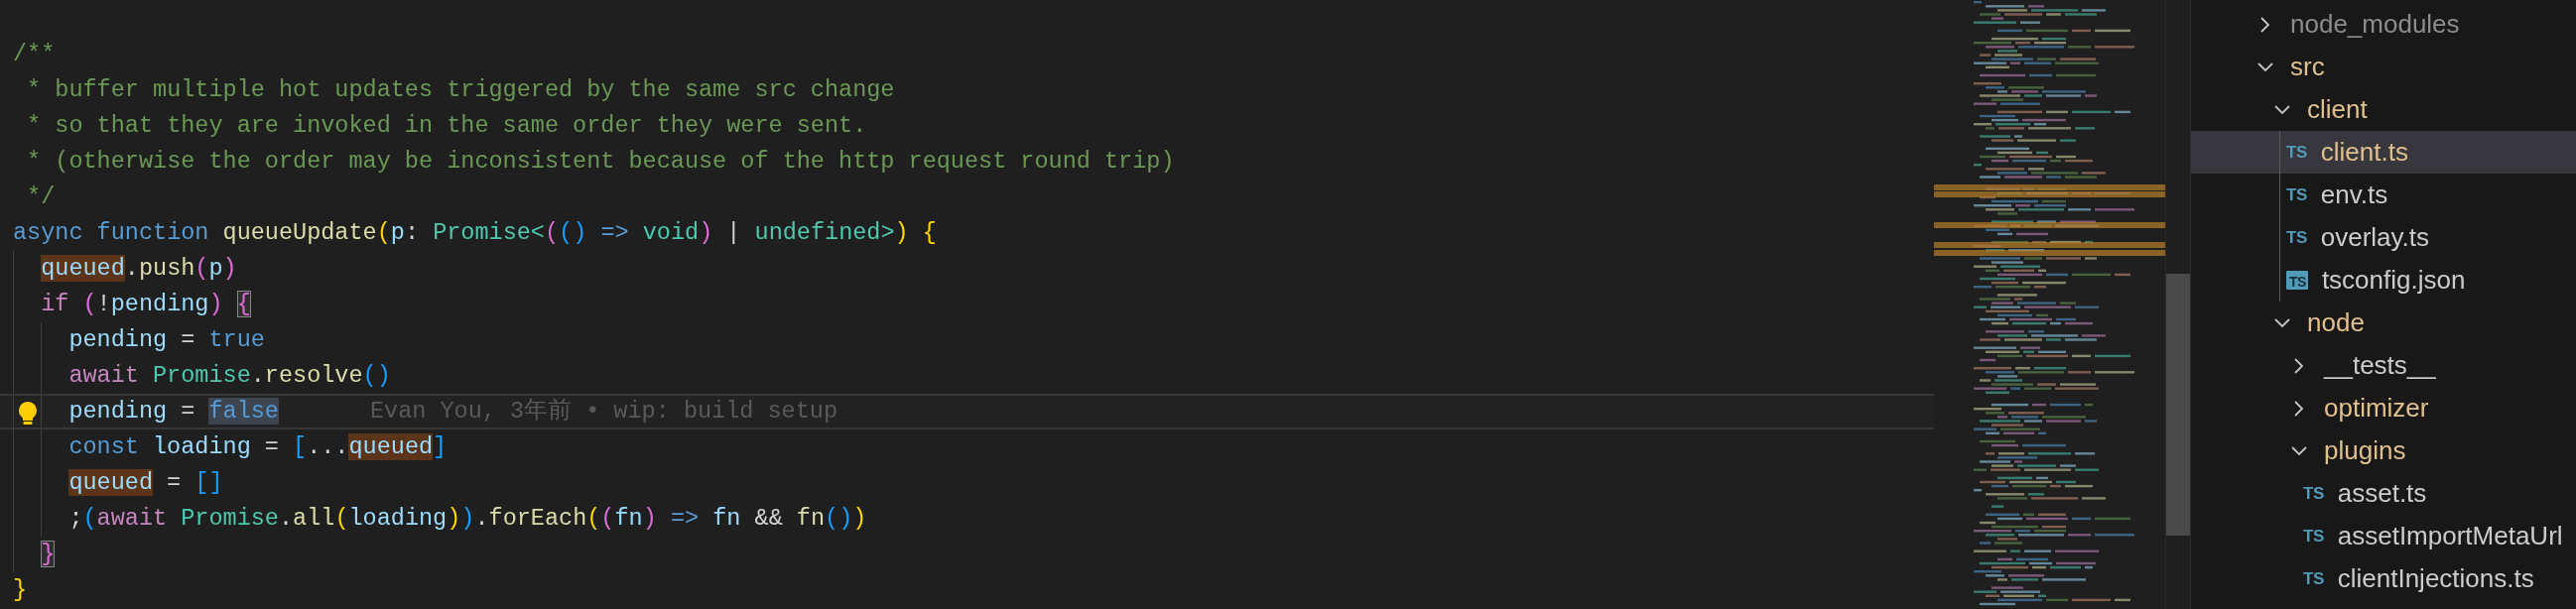 Image resolution: width=2576 pixels, height=609 pixels. I want to click on file-item: TS tsconfig.json, so click(2384, 281).